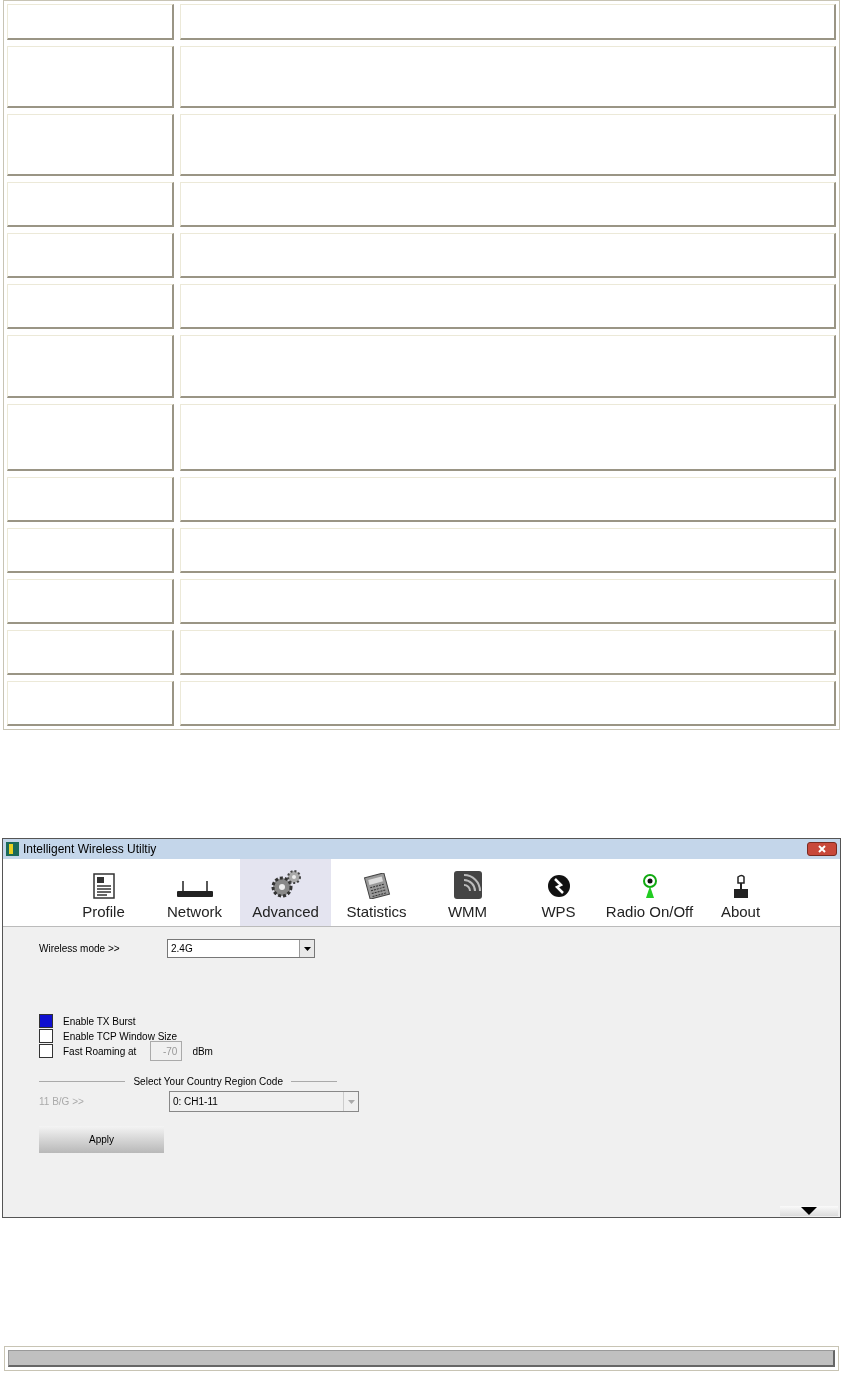 The image size is (843, 1379). I want to click on group-title: Select Your Country Region Code, so click(208, 1082).